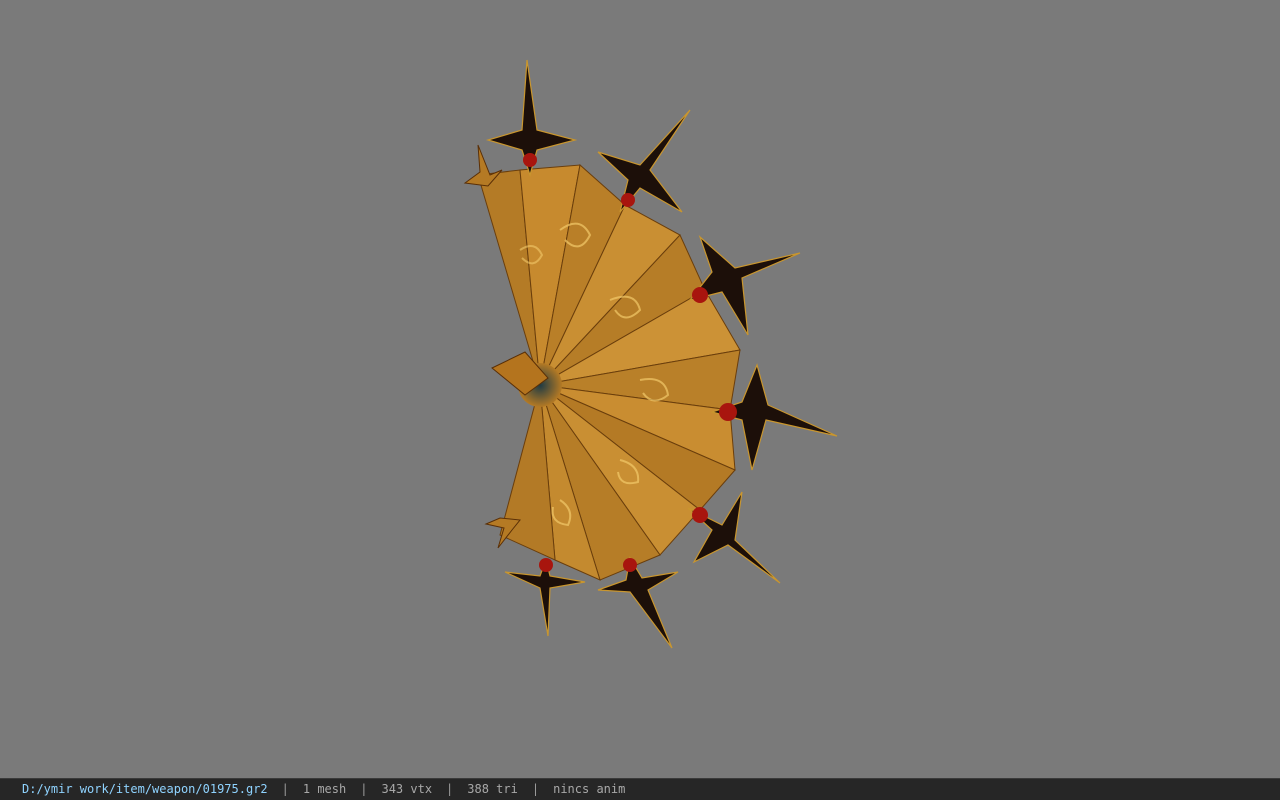 This screenshot has width=1280, height=800. What do you see at coordinates (145, 789) in the screenshot?
I see `file-path: D:/ymir work/item/weapon/01975.gr2` at bounding box center [145, 789].